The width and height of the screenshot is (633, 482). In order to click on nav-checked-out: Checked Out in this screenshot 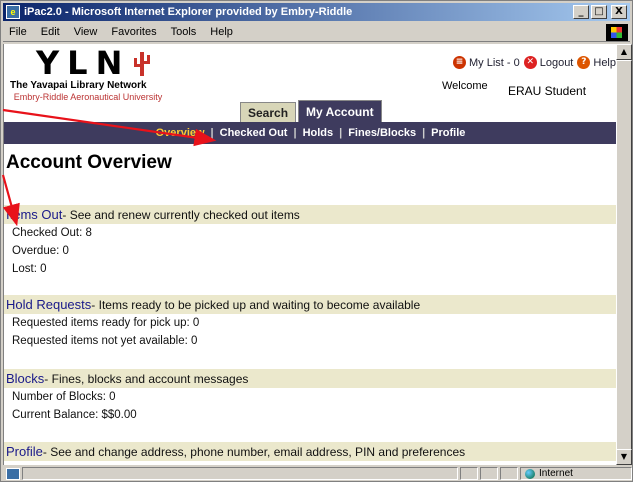, I will do `click(254, 133)`.